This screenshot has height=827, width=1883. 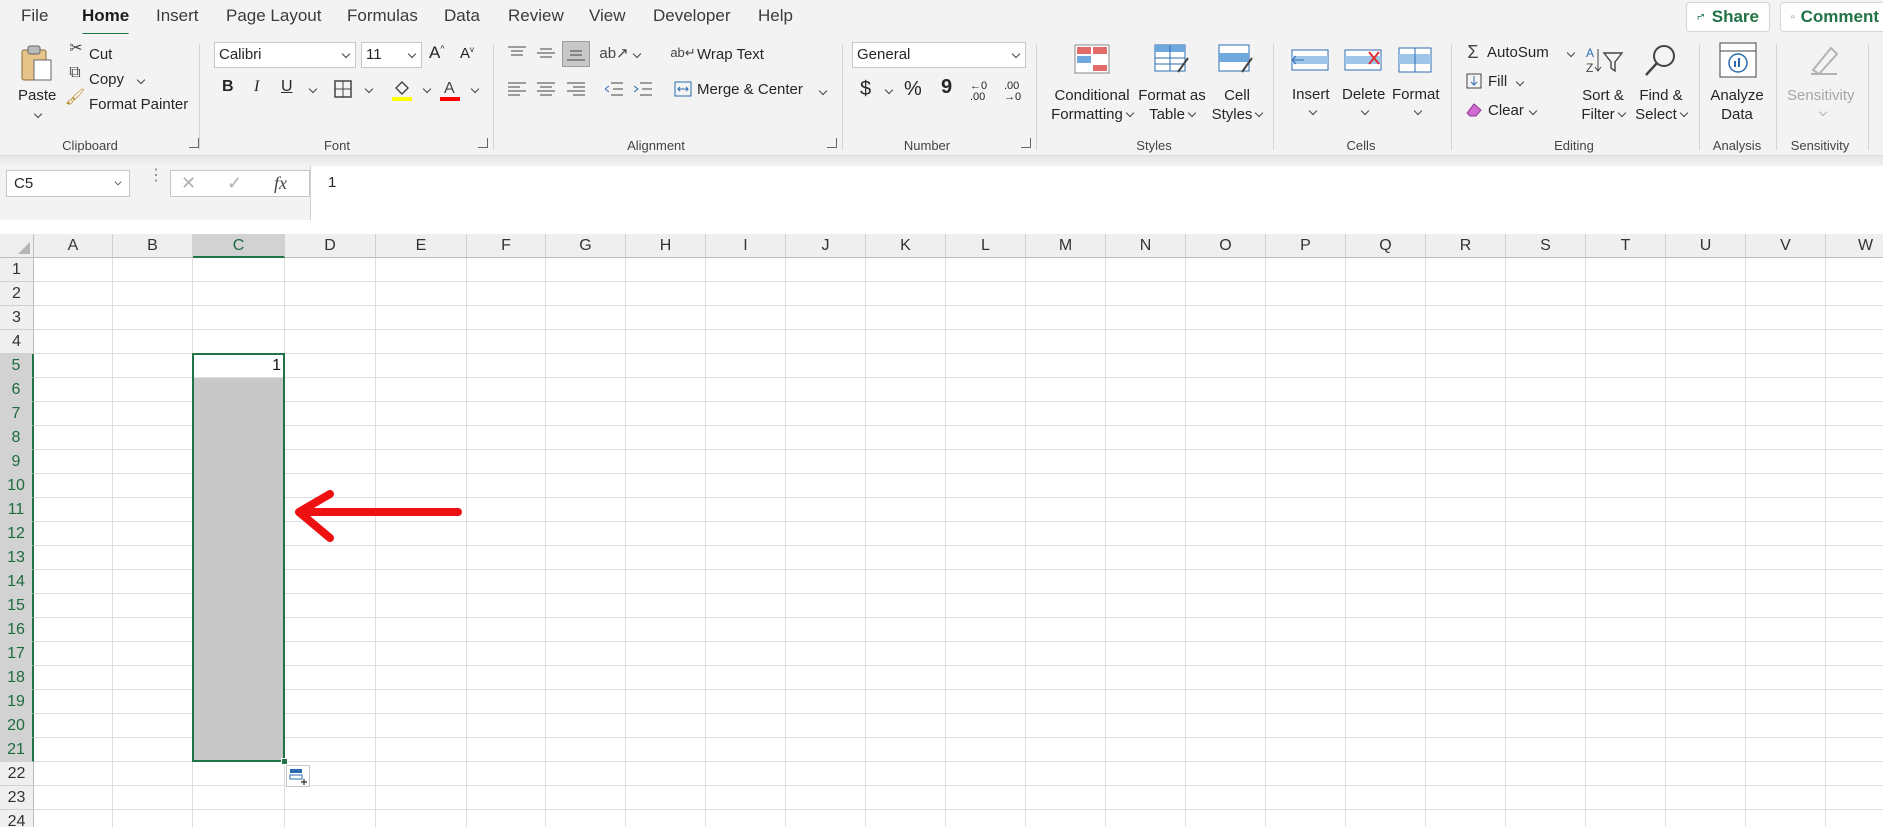 What do you see at coordinates (1706, 246) in the screenshot?
I see `column-header-u: U` at bounding box center [1706, 246].